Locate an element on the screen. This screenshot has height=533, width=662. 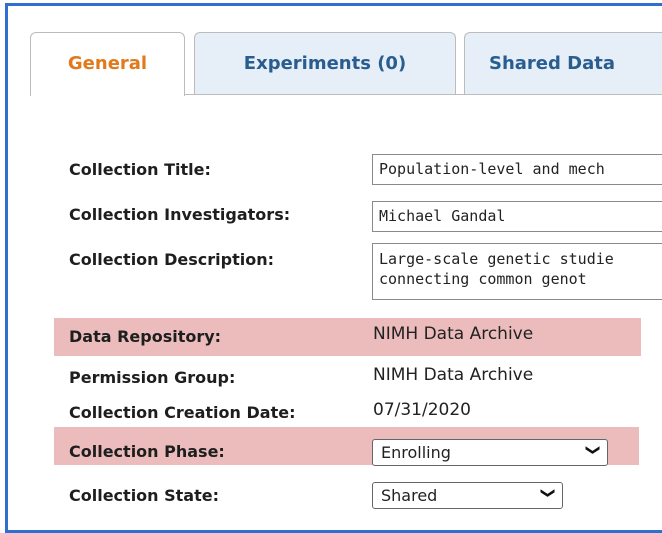
description-line-1: Large-scale genetic studie is located at coordinates (496, 259).